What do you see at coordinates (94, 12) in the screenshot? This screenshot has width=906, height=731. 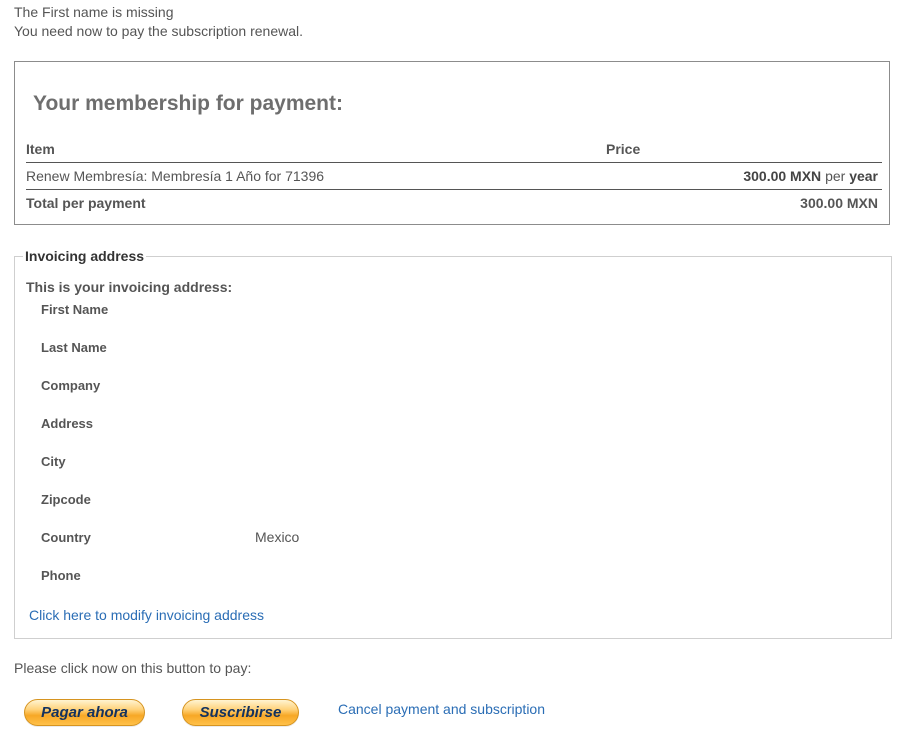 I see `error-message: The First name is missing` at bounding box center [94, 12].